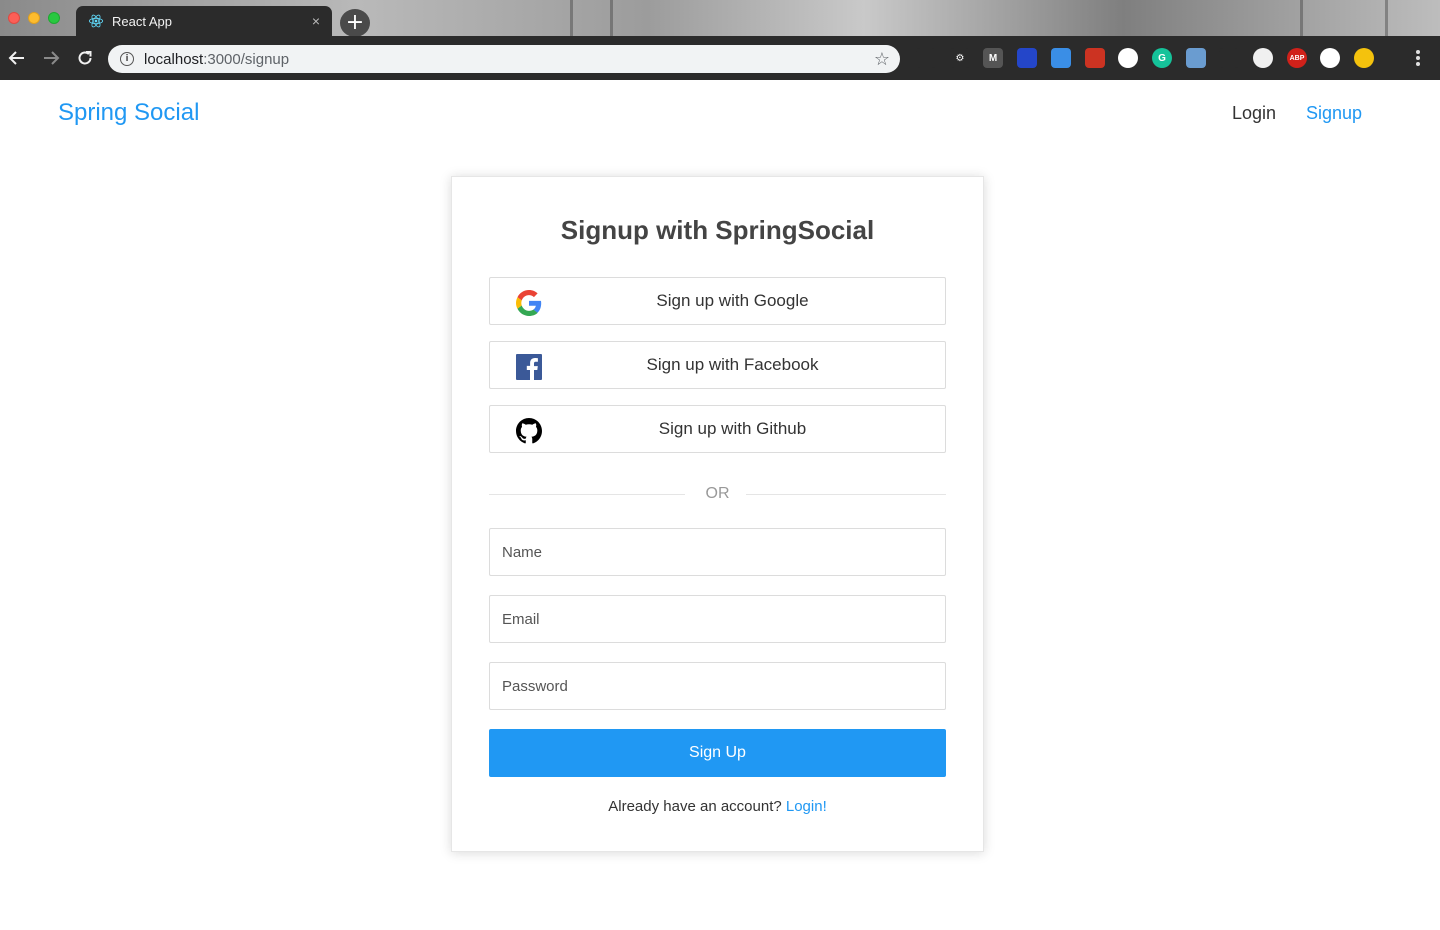 Image resolution: width=1440 pixels, height=930 pixels. Describe the element at coordinates (96, 21) in the screenshot. I see `react-icon` at that location.